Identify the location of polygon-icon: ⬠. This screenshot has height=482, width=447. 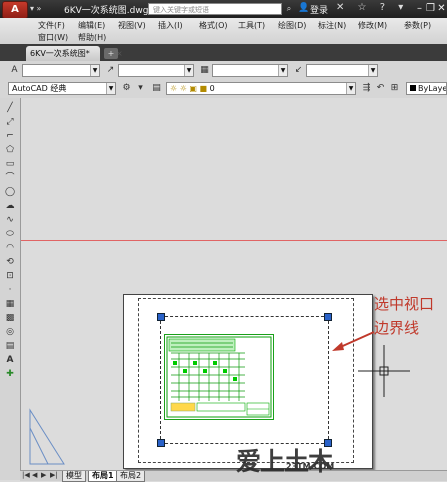
(10, 150).